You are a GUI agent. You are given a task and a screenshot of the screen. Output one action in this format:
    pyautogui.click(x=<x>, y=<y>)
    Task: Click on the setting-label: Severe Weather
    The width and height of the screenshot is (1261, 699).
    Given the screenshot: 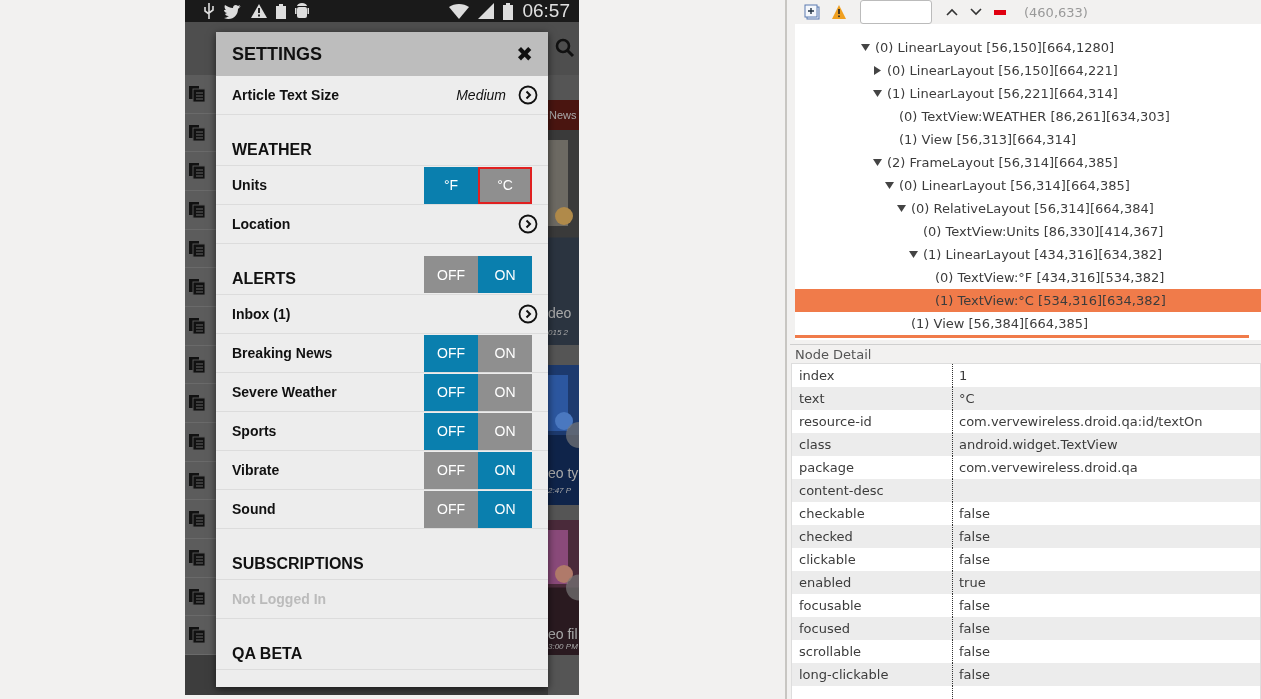 What is the action you would take?
    pyautogui.click(x=285, y=392)
    